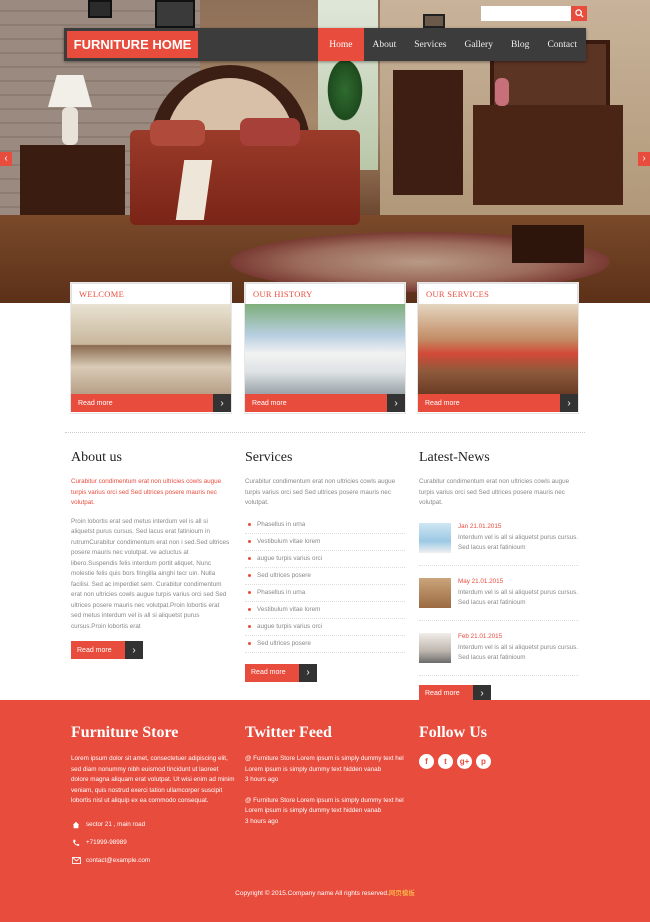  Describe the element at coordinates (281, 524) in the screenshot. I see `services-item-label: Phasellus in urna` at that location.